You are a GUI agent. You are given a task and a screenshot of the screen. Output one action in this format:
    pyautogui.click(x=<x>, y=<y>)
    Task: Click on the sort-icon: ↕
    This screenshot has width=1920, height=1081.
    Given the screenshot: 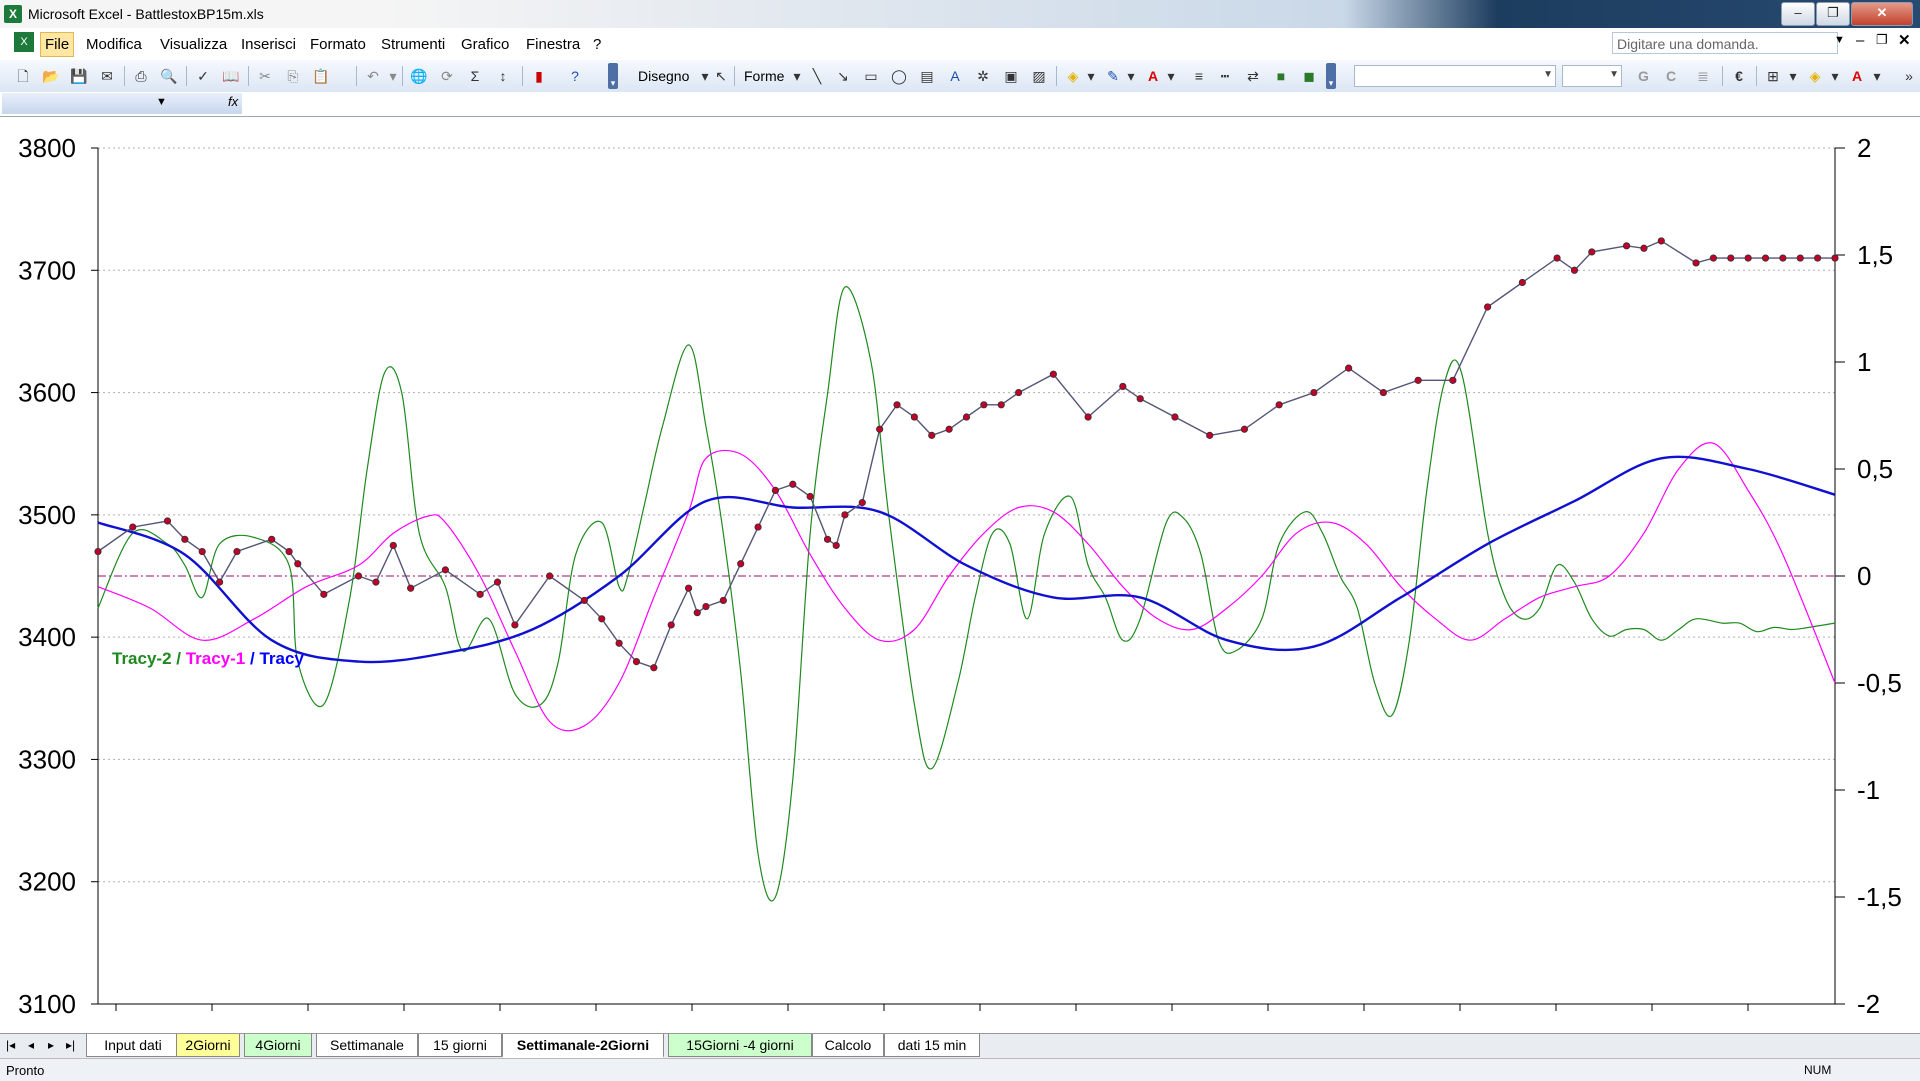 What is the action you would take?
    pyautogui.click(x=503, y=76)
    